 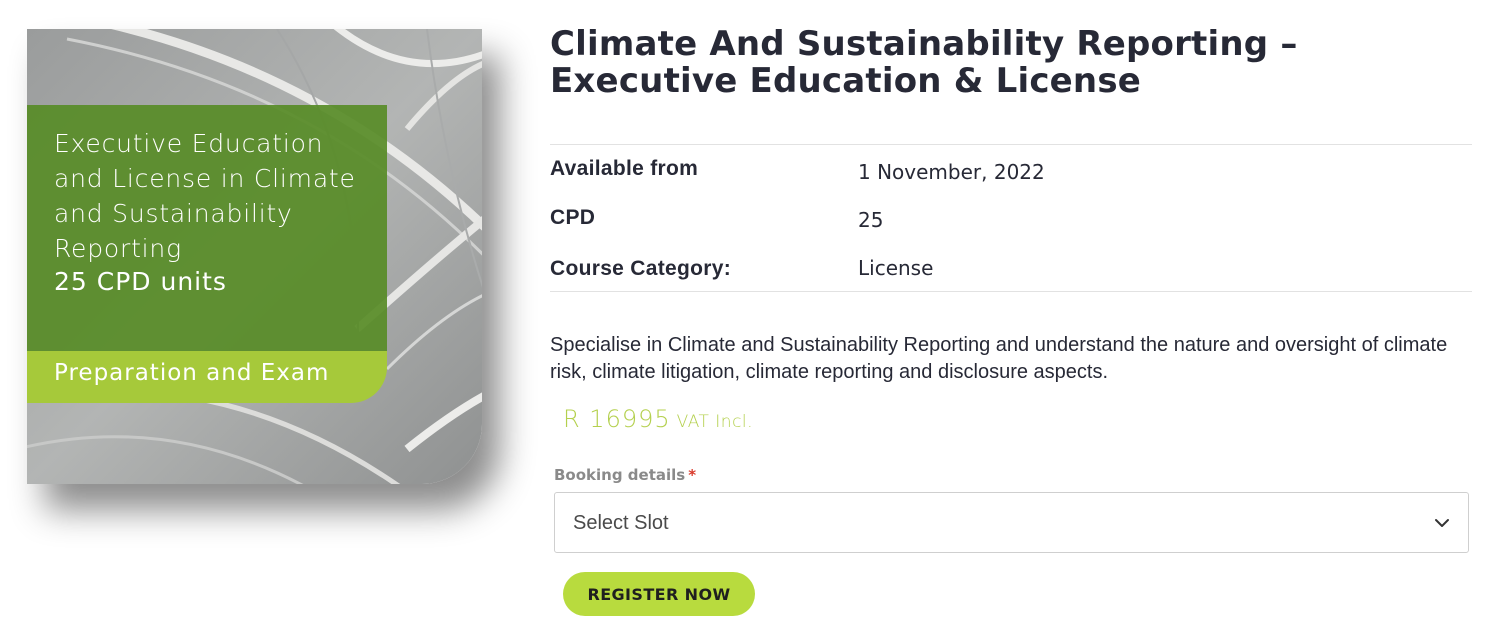 I want to click on panel-line: and Sustainability, so click(x=173, y=213).